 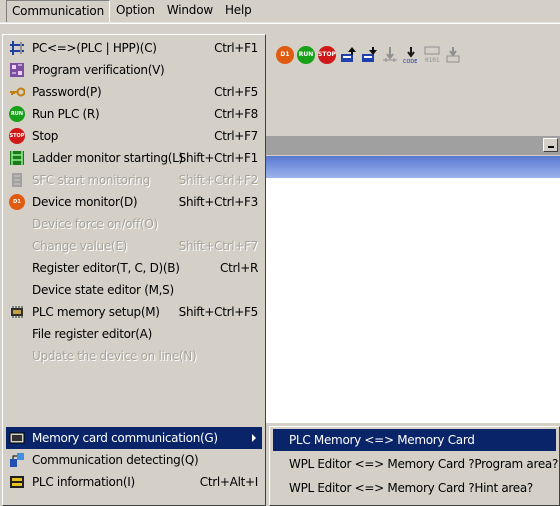 What do you see at coordinates (229, 482) in the screenshot?
I see `menu-item-shortcut: Ctrl+Alt+I` at bounding box center [229, 482].